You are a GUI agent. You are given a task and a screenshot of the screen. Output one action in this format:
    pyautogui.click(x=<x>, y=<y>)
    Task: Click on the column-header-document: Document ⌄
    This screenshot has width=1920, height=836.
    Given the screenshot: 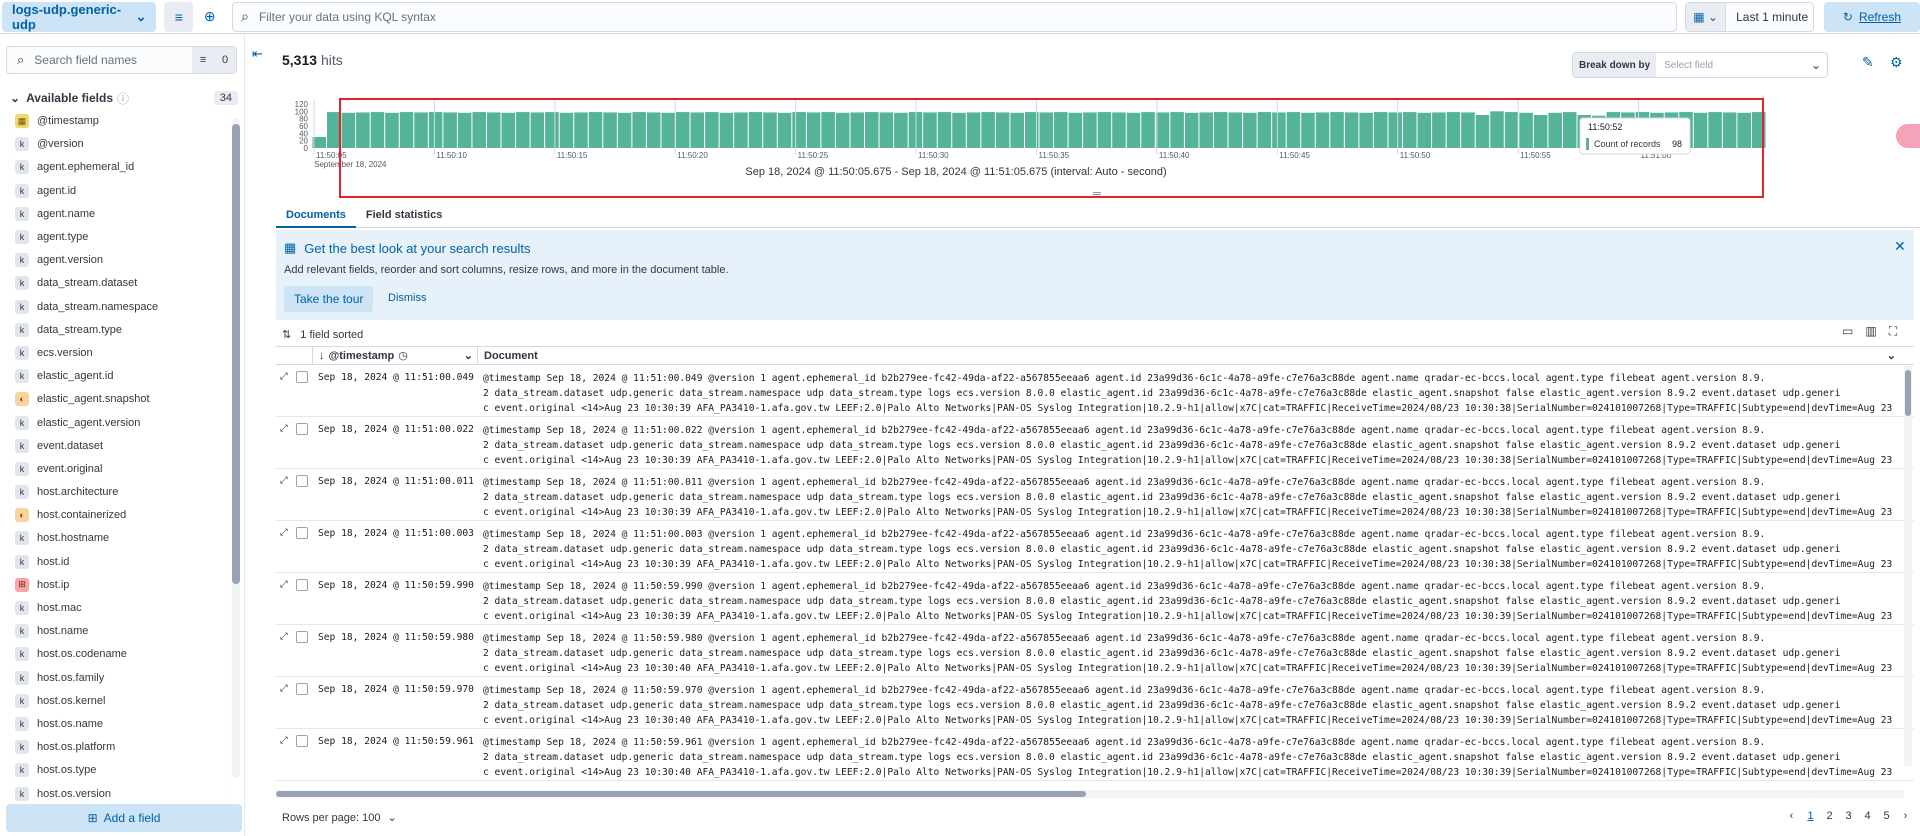 What is the action you would take?
    pyautogui.click(x=1195, y=356)
    